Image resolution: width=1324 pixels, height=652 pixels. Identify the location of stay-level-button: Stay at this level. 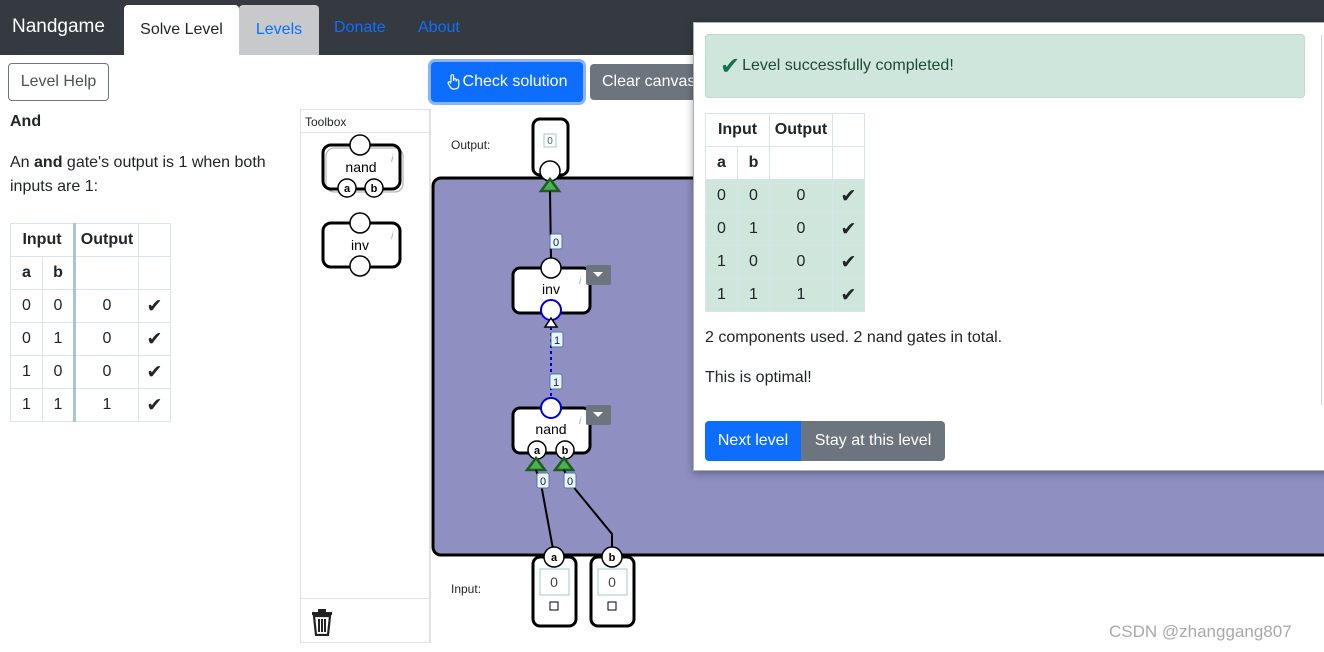
(873, 441).